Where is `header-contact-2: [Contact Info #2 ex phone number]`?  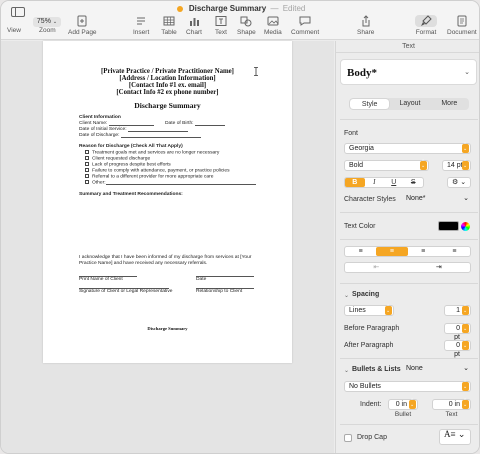 header-contact-2: [Contact Info #2 ex phone number] is located at coordinates (167, 92).